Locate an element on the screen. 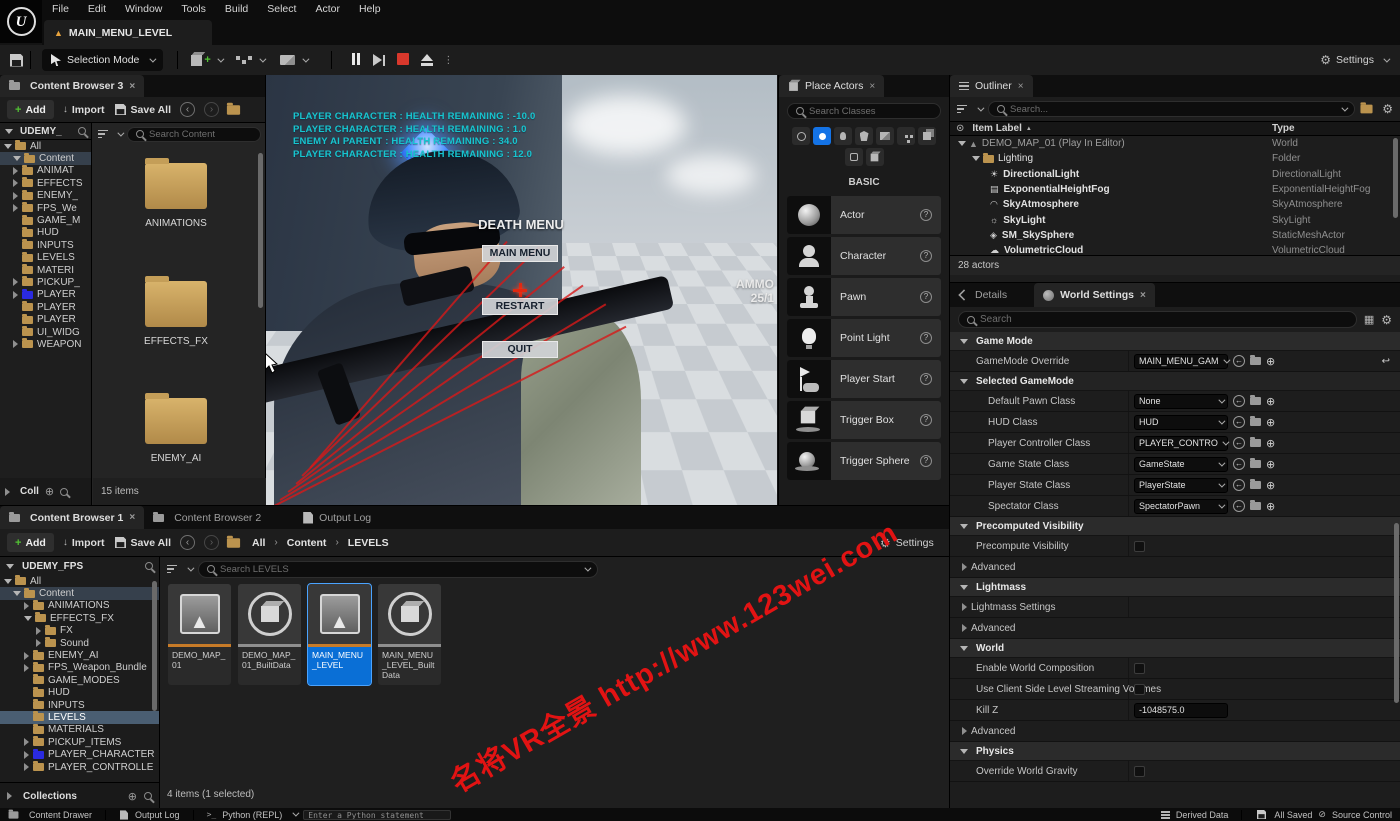 The height and width of the screenshot is (821, 1400). path-folder-icon is located at coordinates (233, 108).